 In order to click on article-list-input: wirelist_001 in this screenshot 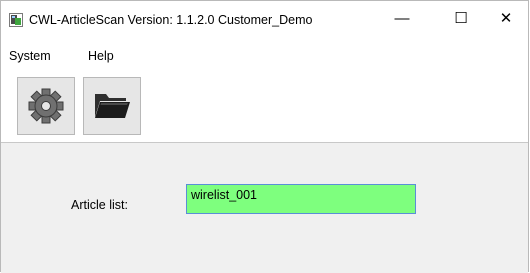, I will do `click(301, 199)`.